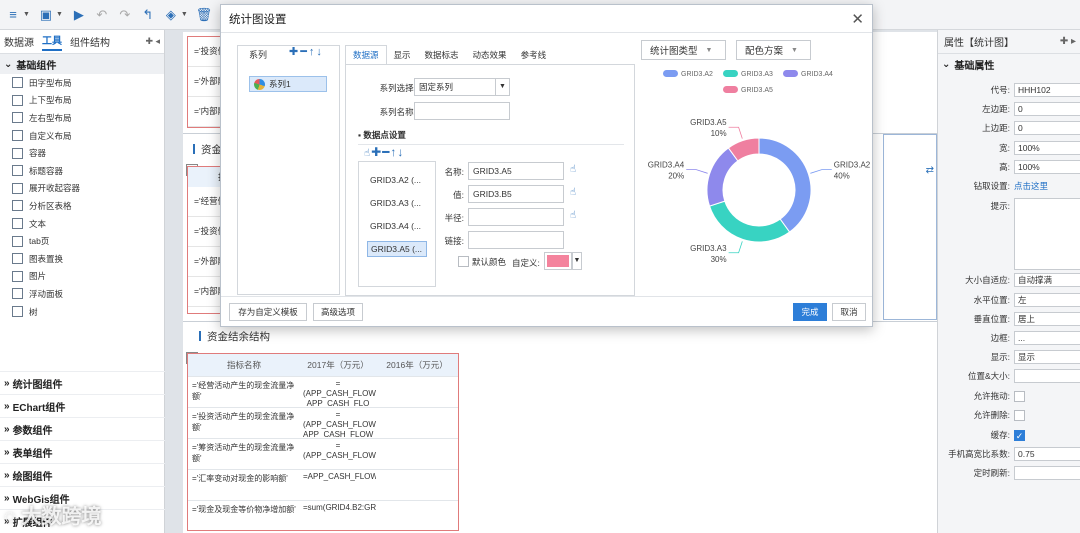  What do you see at coordinates (1047, 300) in the screenshot?
I see `property-input: 左` at bounding box center [1047, 300].